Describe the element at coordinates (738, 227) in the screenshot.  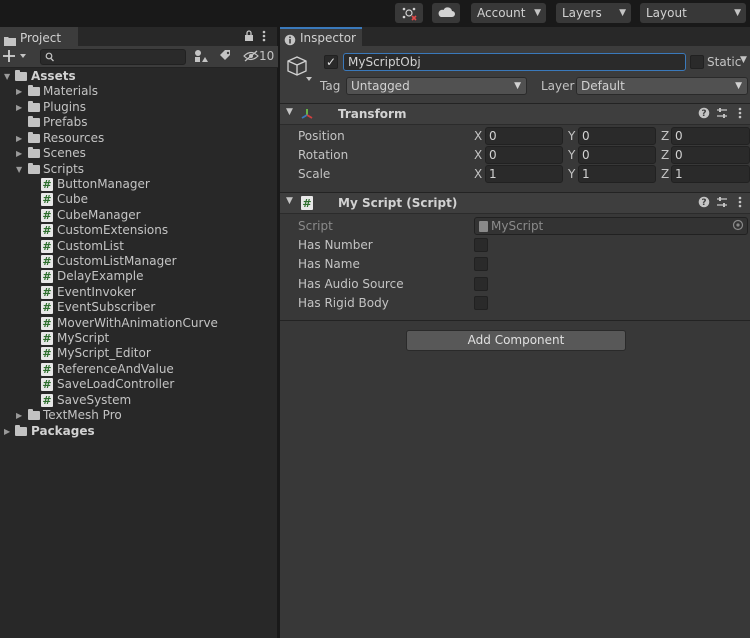
I see `object-picker-icon` at that location.